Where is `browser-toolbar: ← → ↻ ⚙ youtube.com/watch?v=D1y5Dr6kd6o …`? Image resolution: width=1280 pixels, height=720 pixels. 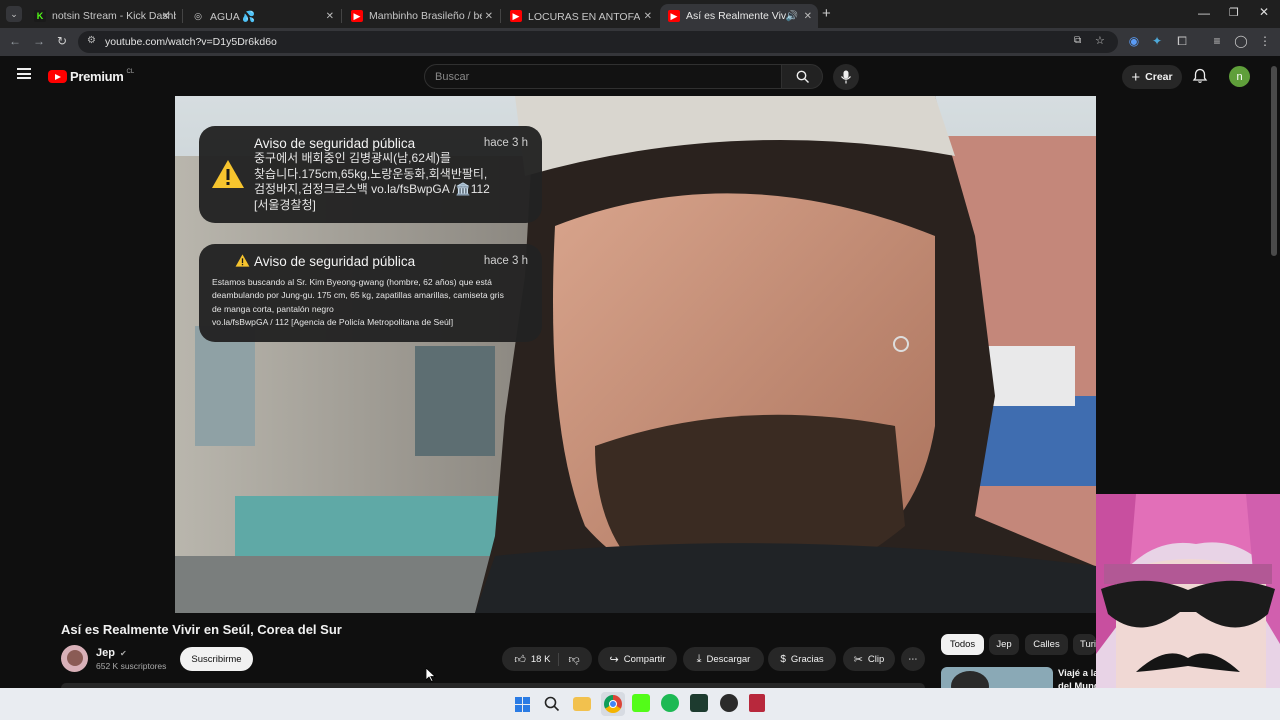
browser-toolbar: ← → ↻ ⚙ youtube.com/watch?v=D1y5Dr6kd6o … is located at coordinates (640, 42).